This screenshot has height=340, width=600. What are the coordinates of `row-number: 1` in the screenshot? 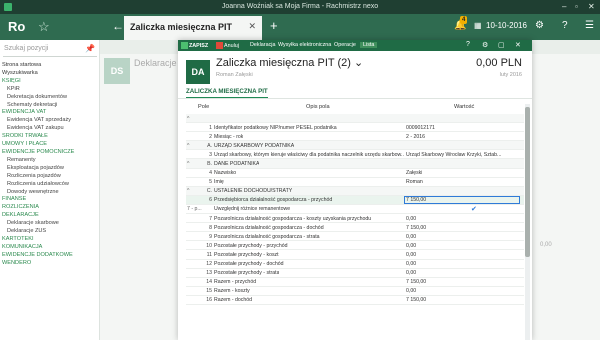 It's located at (210, 127).